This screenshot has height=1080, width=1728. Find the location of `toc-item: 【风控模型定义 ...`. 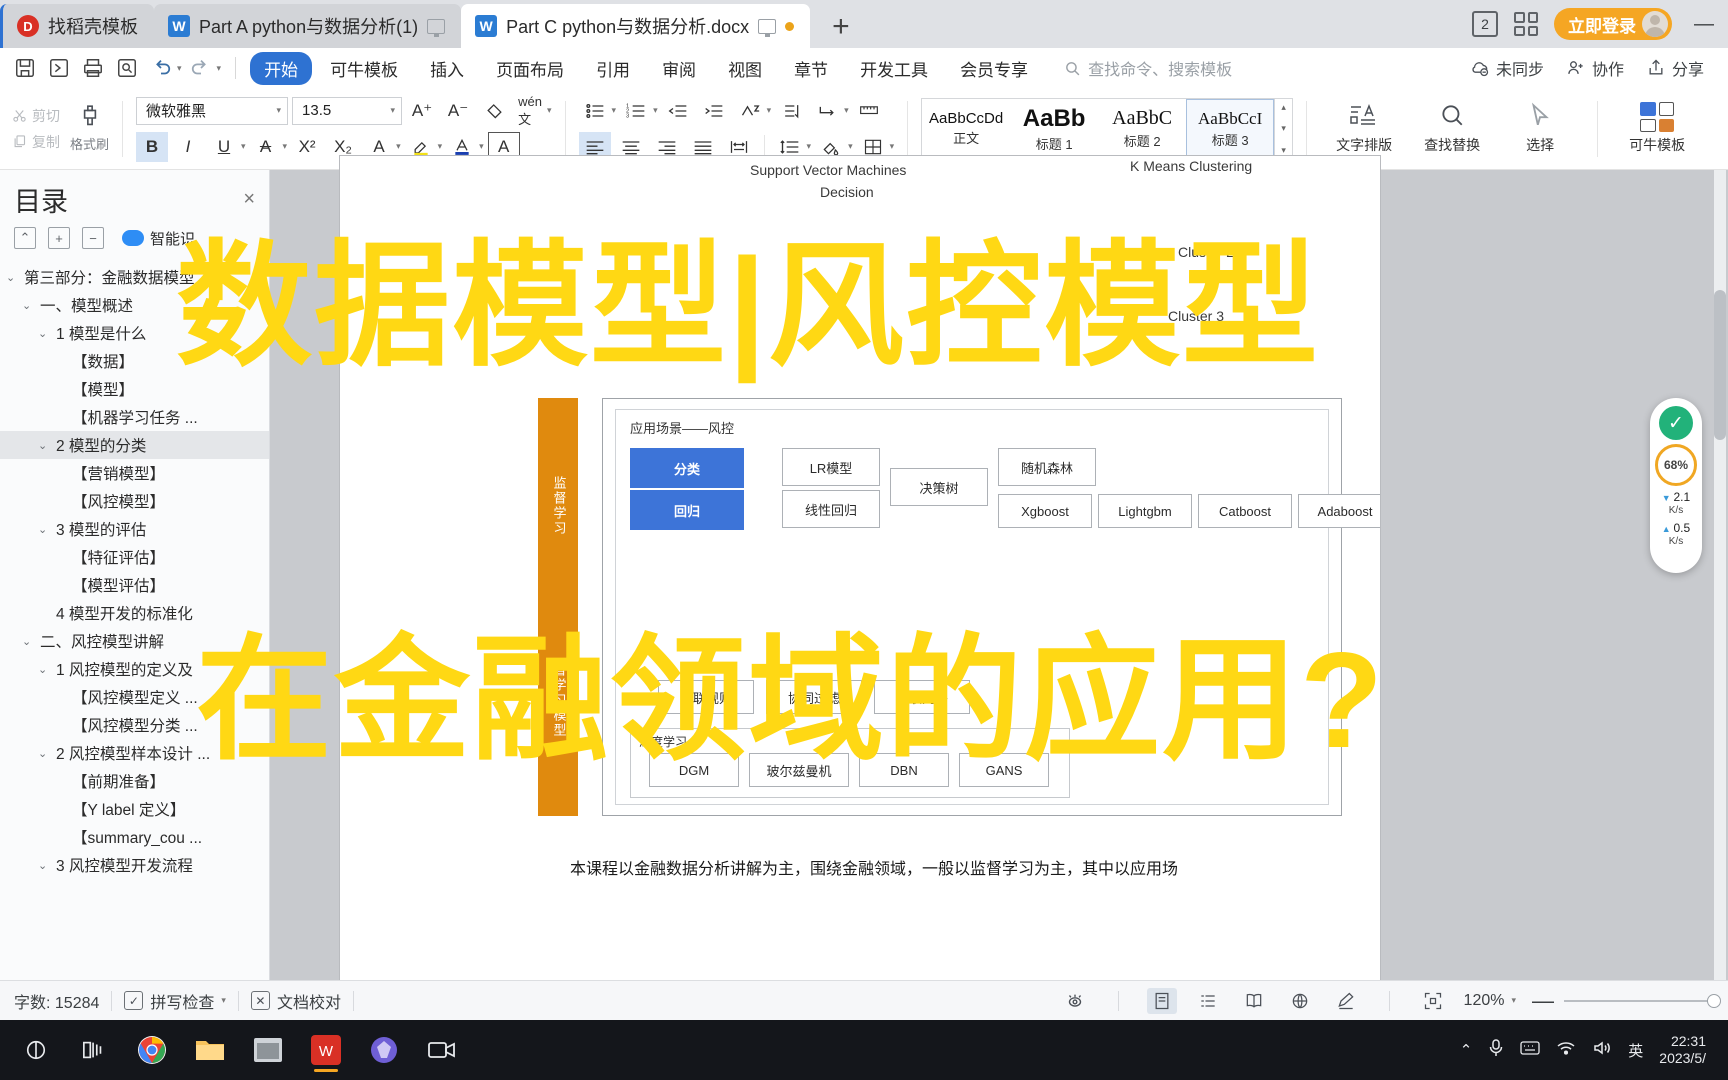

toc-item: 【风控模型定义 ... is located at coordinates (134, 697).